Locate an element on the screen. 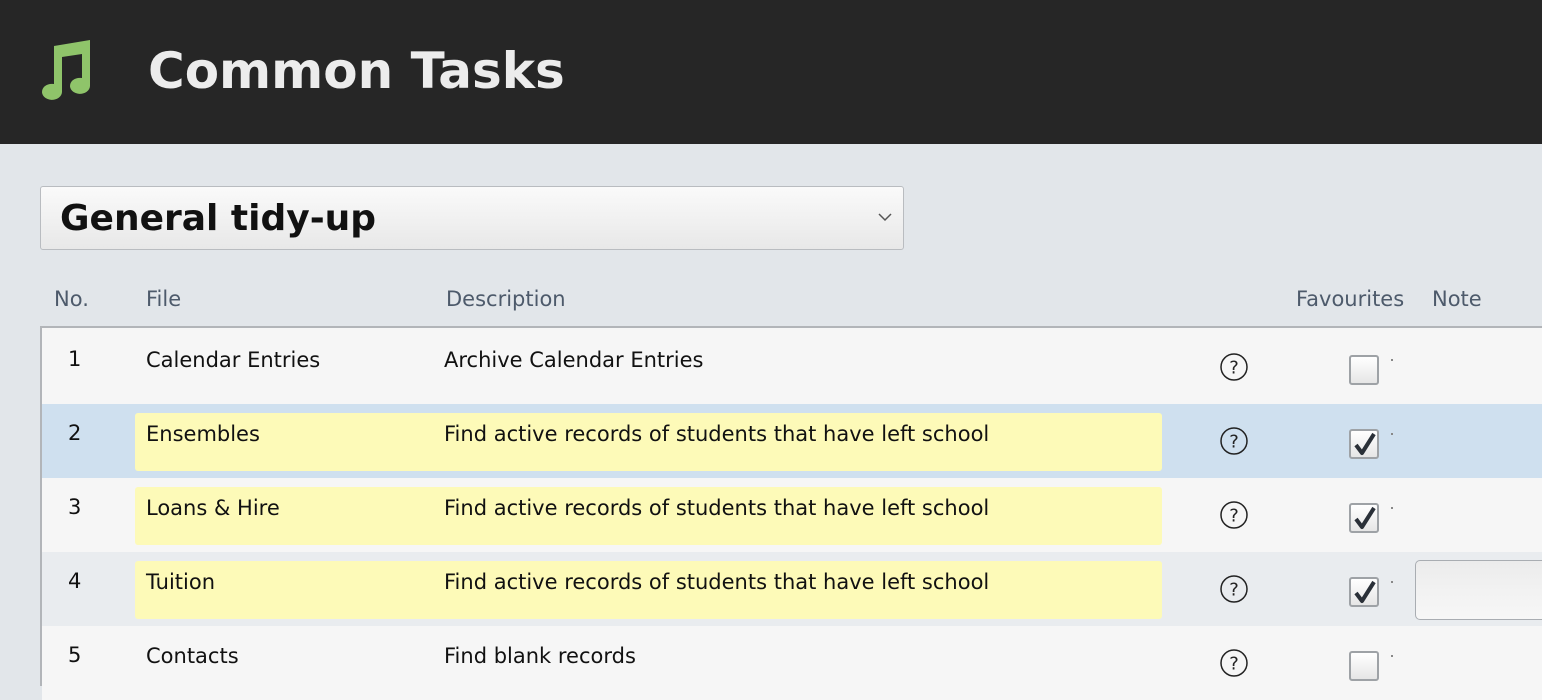 The height and width of the screenshot is (700, 1542). row-number: 2 is located at coordinates (75, 433).